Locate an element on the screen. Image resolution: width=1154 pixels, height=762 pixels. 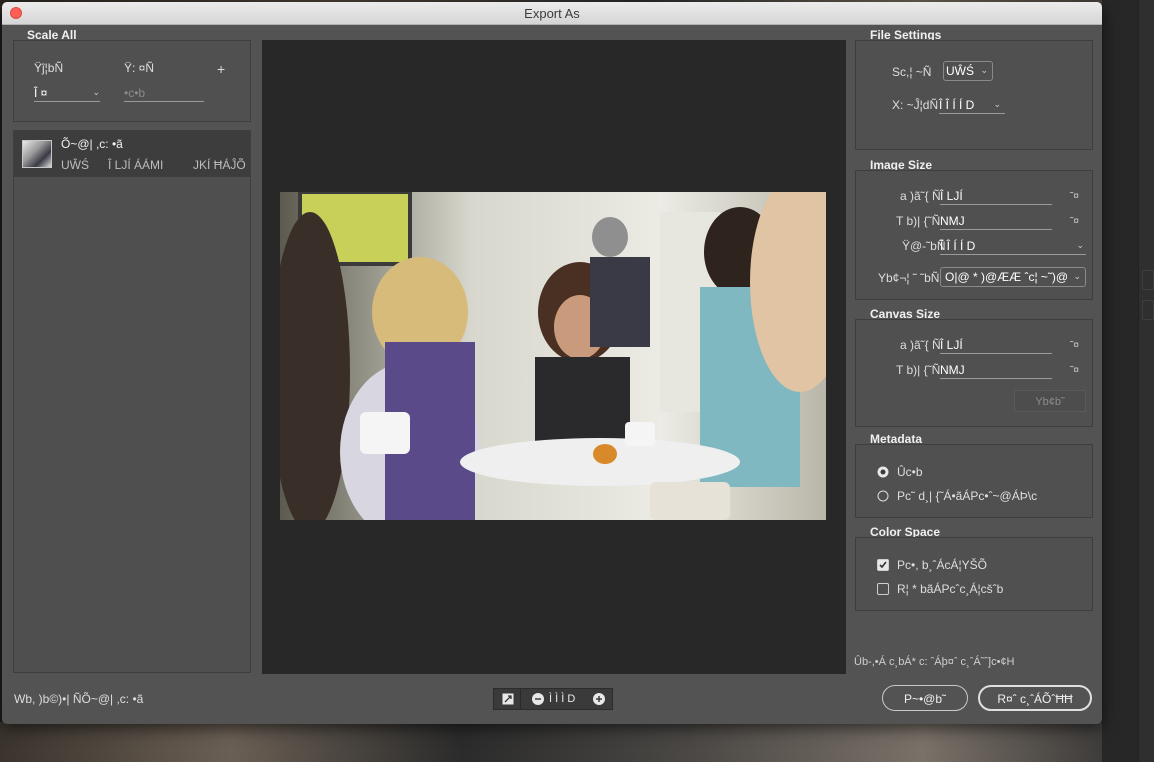
image-height-label: T b)| {˜Ñ is located at coordinates (918, 221).